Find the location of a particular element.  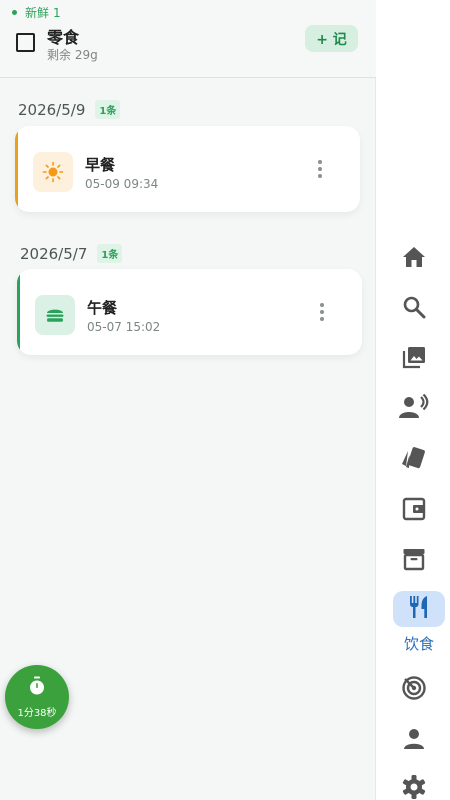

sun-icon is located at coordinates (53, 172).